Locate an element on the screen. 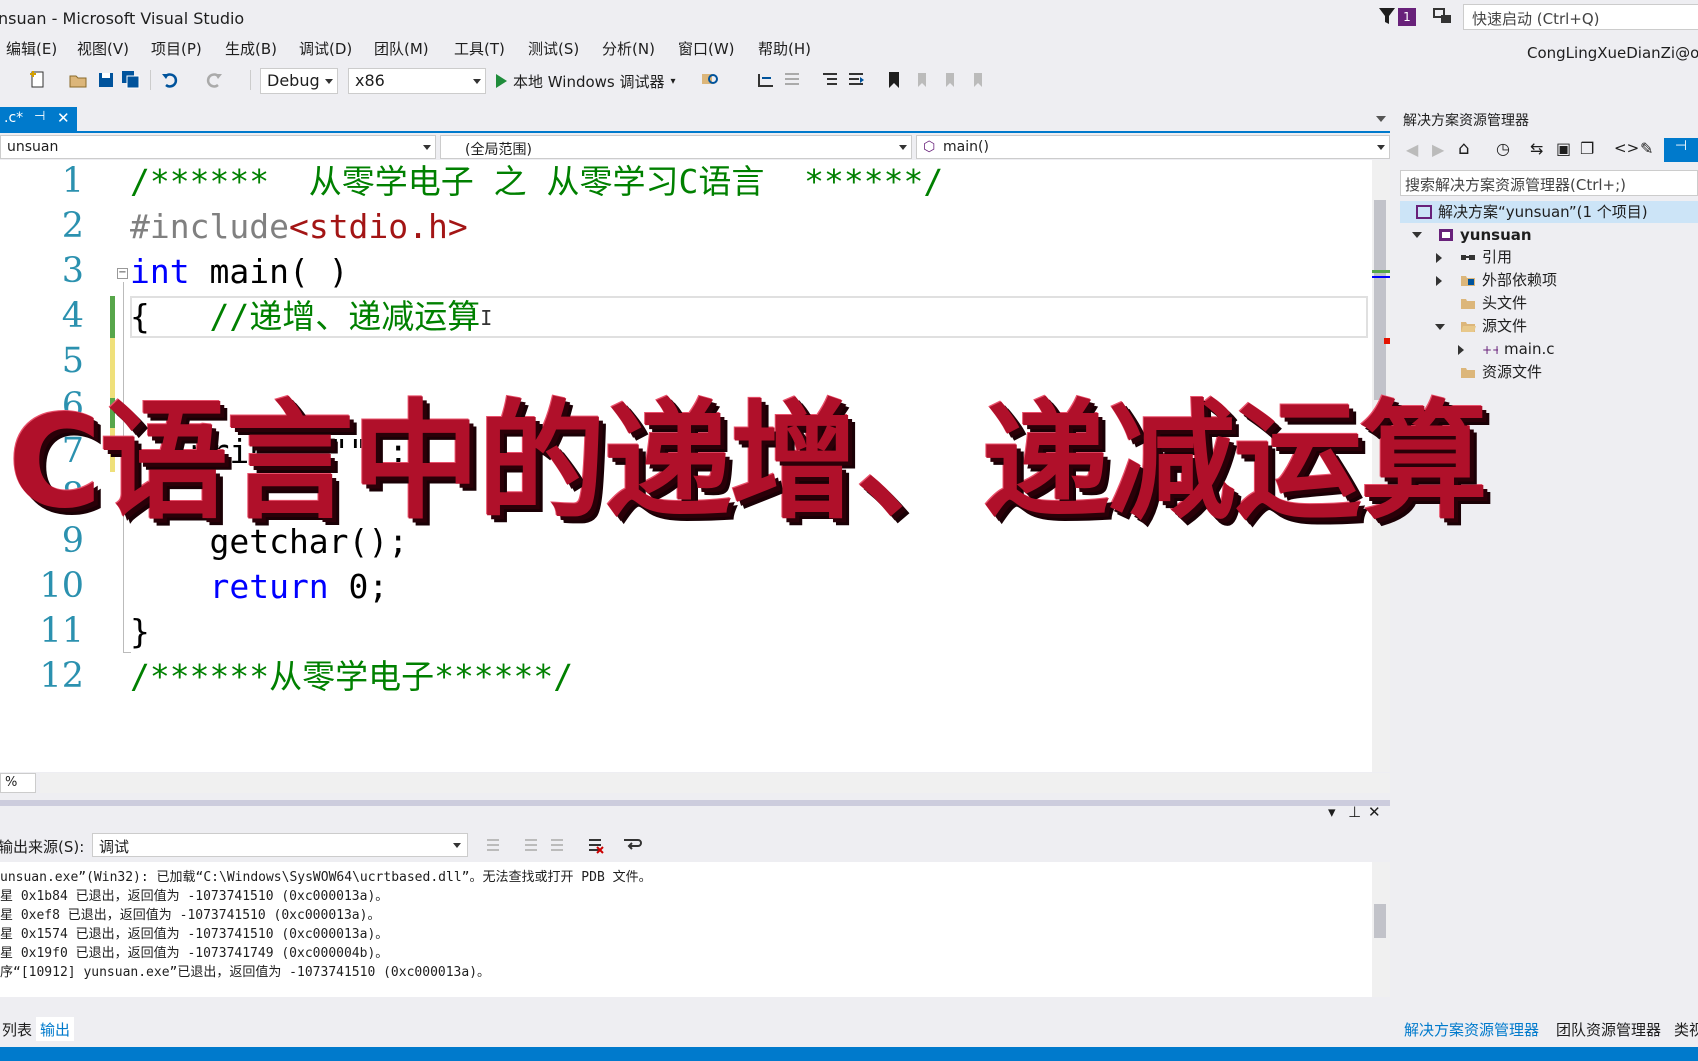 The height and width of the screenshot is (1061, 1698). next-bookmark-icon is located at coordinates (950, 80).